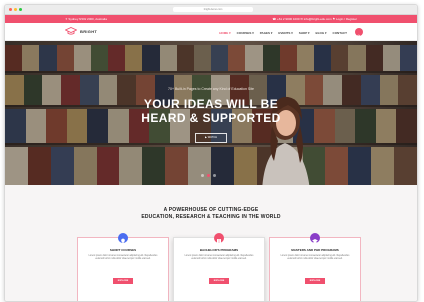 This screenshot has height=302, width=424. What do you see at coordinates (15, 9) in the screenshot?
I see `minimize-window-icon` at bounding box center [15, 9].